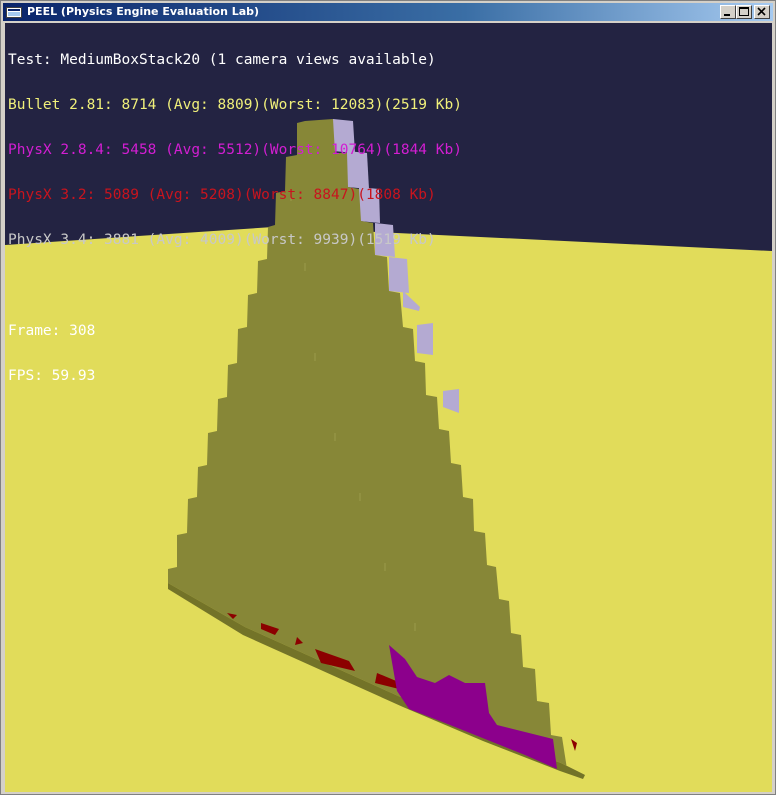 Image resolution: width=776 pixels, height=795 pixels. Describe the element at coordinates (14, 12) in the screenshot. I see `app-icon` at that location.